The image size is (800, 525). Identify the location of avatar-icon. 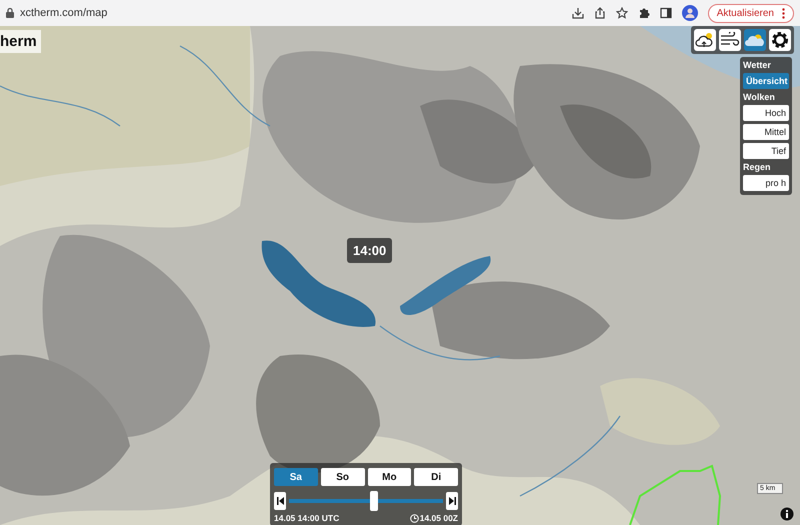
(690, 13).